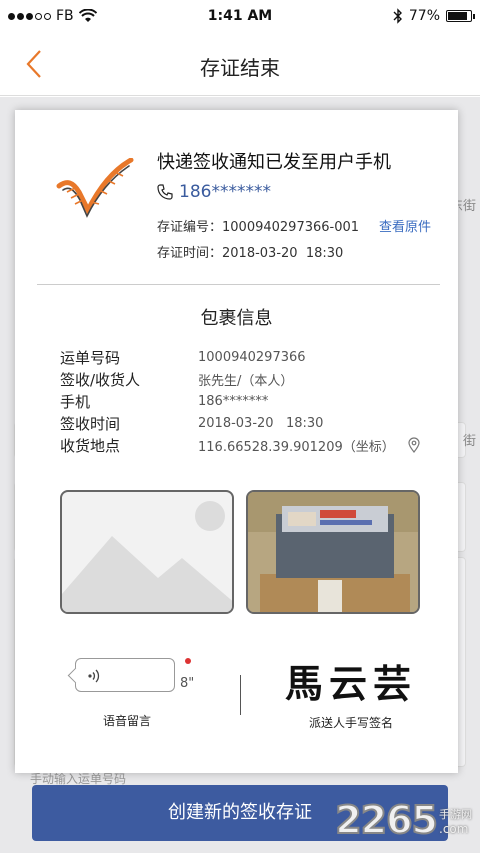  I want to click on voice-label: 语音留言, so click(127, 721).